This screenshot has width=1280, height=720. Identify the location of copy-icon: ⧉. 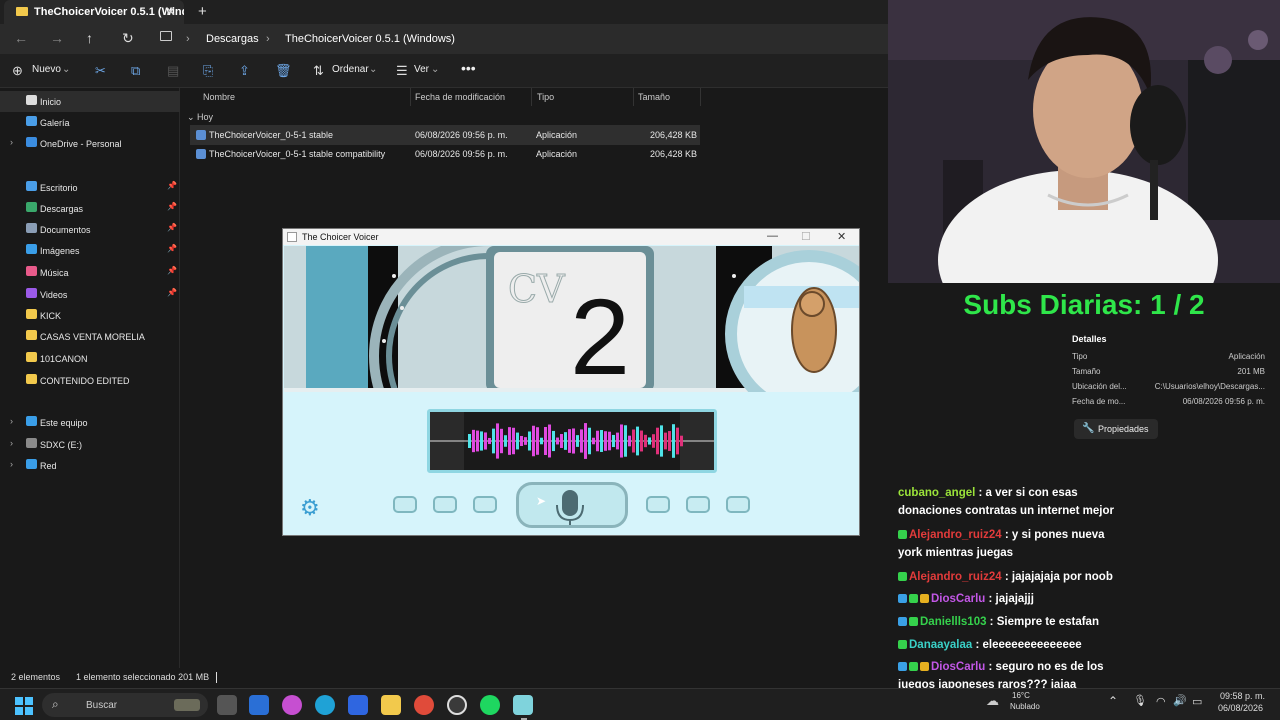
(135, 71).